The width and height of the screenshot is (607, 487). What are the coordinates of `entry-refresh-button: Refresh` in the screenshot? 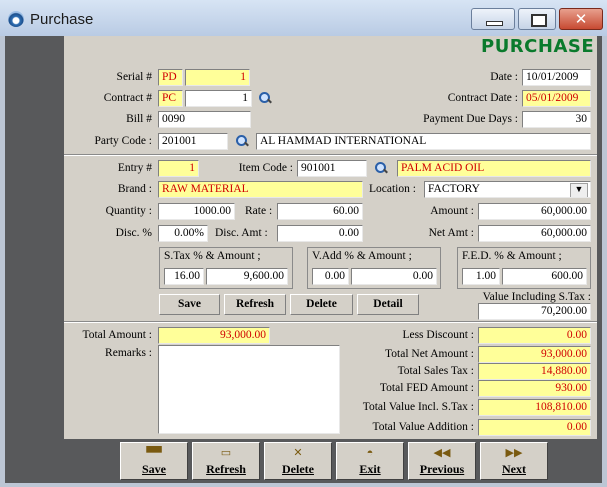 It's located at (255, 304).